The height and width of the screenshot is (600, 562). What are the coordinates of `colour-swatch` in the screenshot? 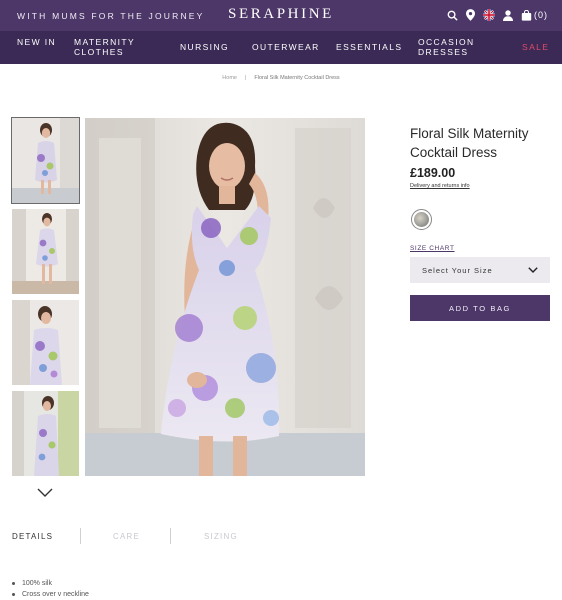 It's located at (421, 219).